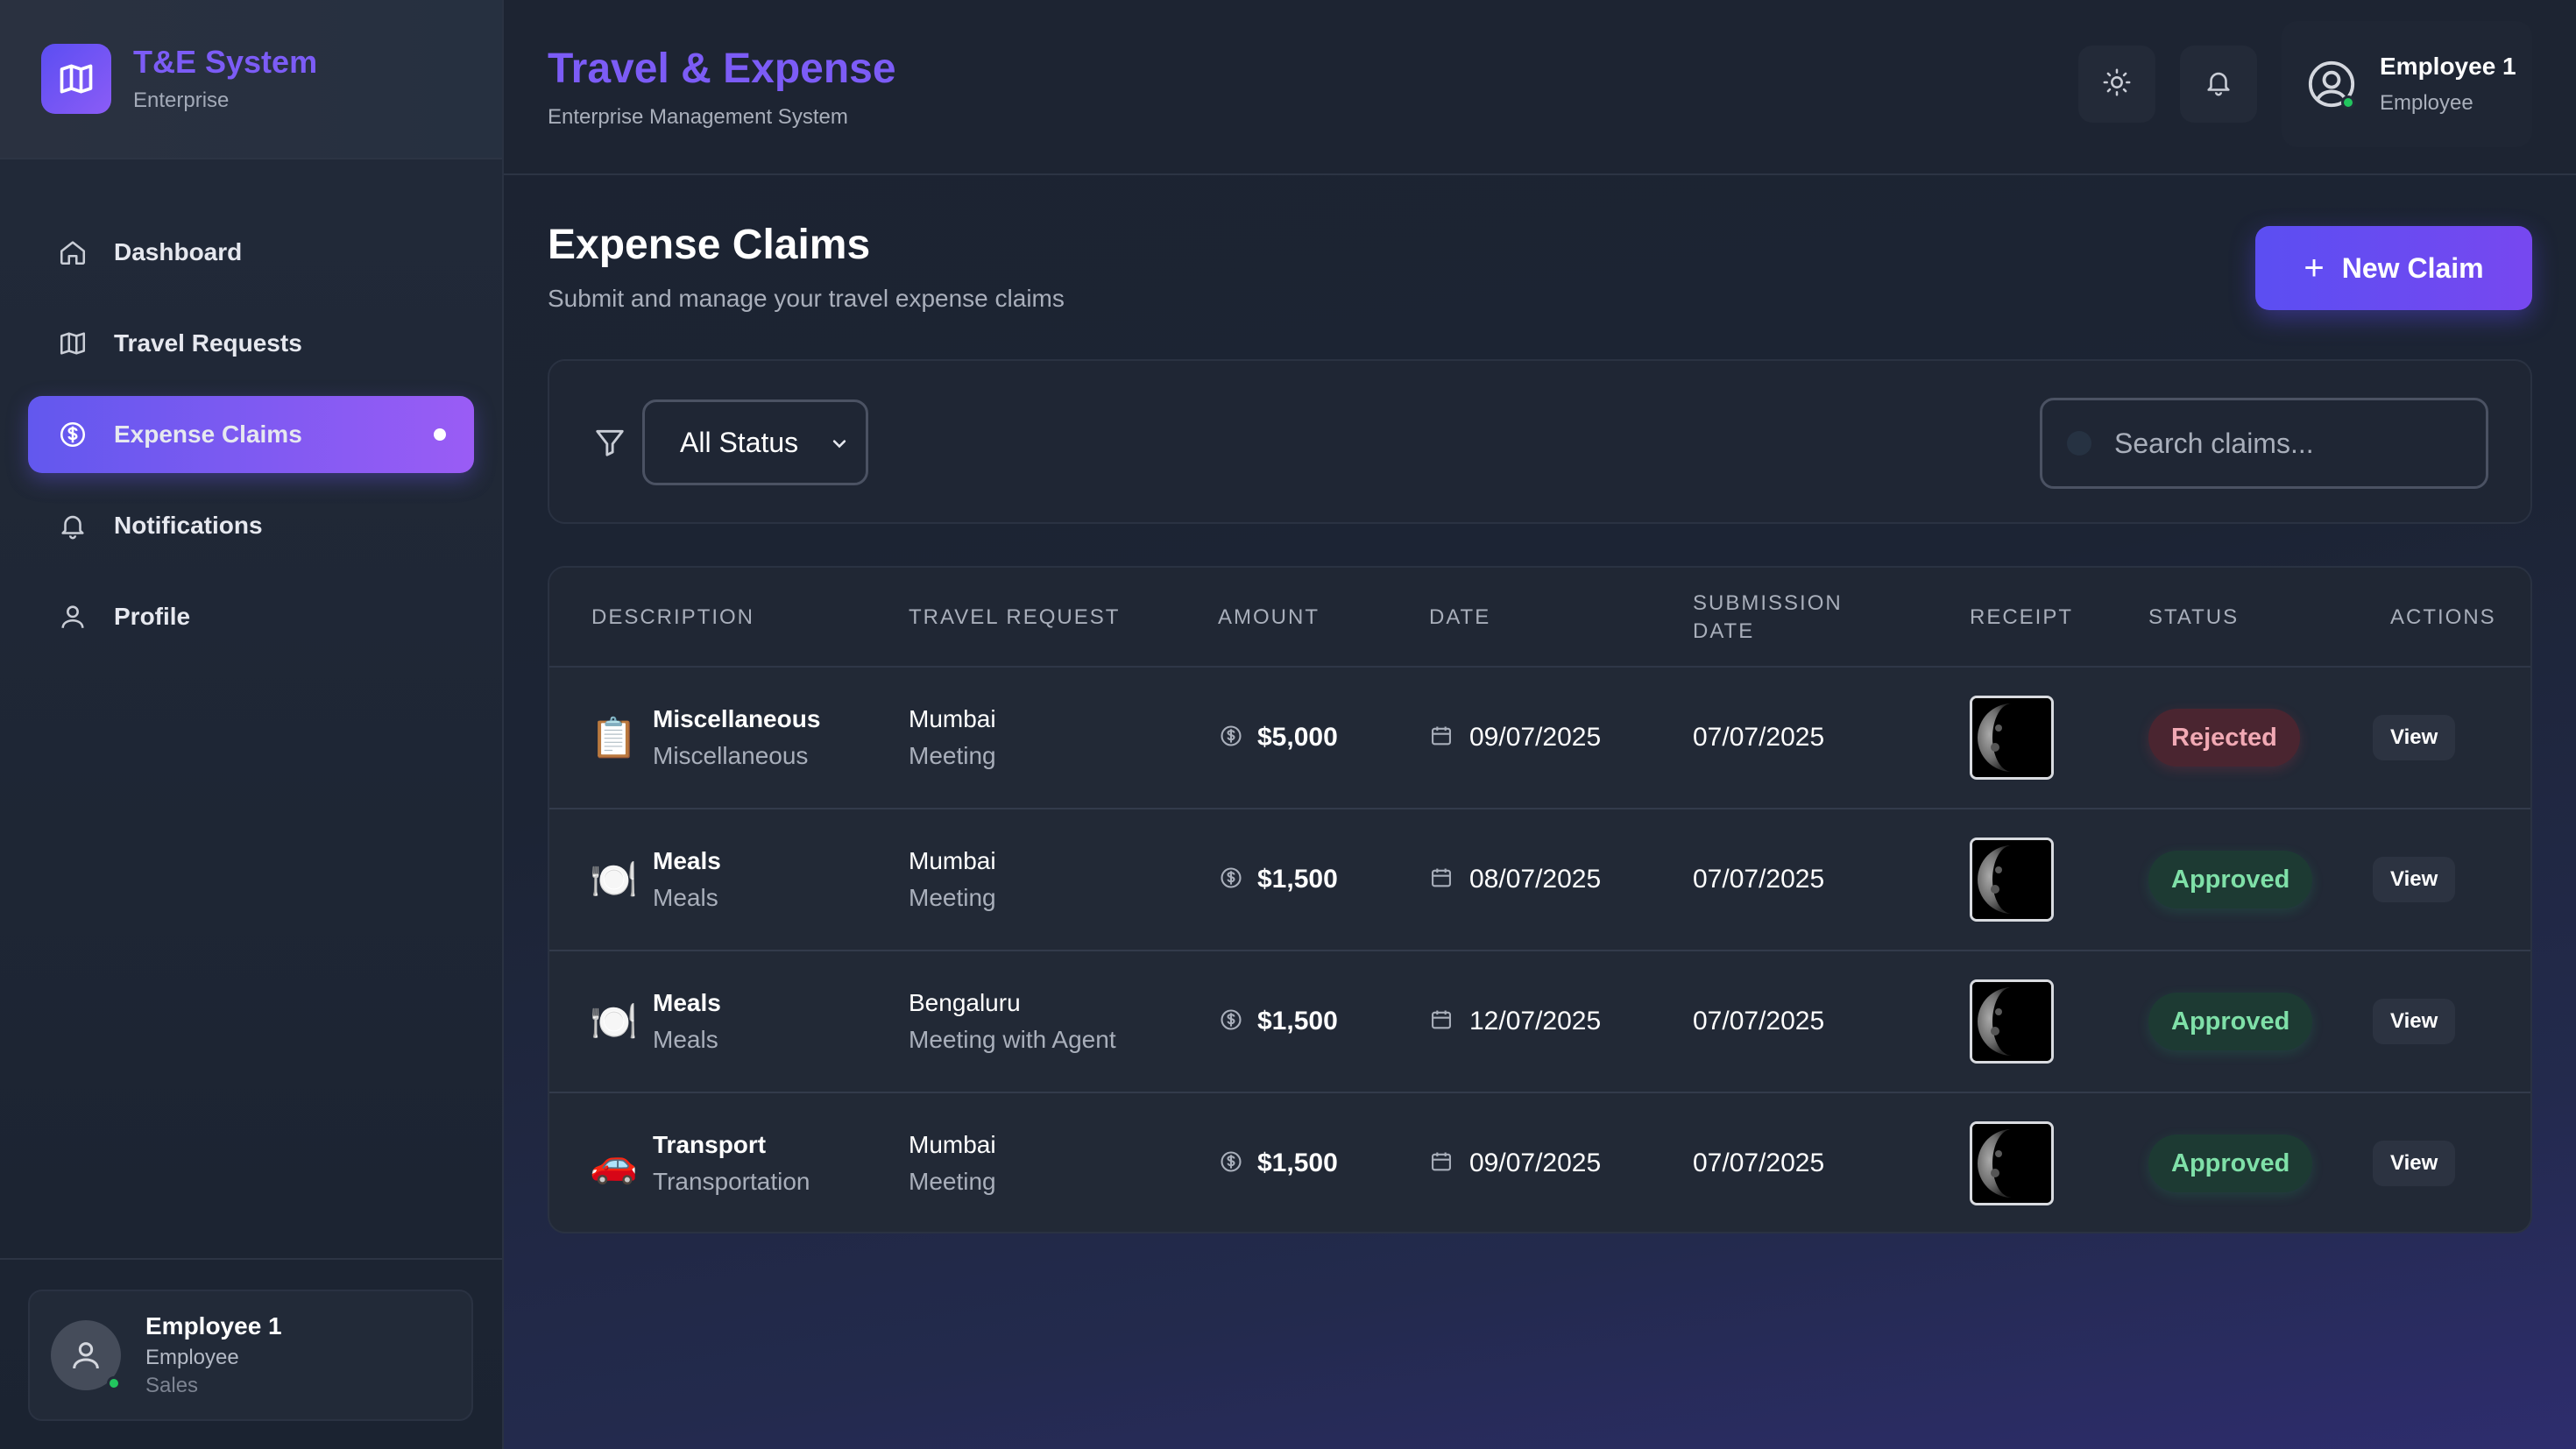 The image size is (2576, 1449). I want to click on chevron-down-icon, so click(839, 446).